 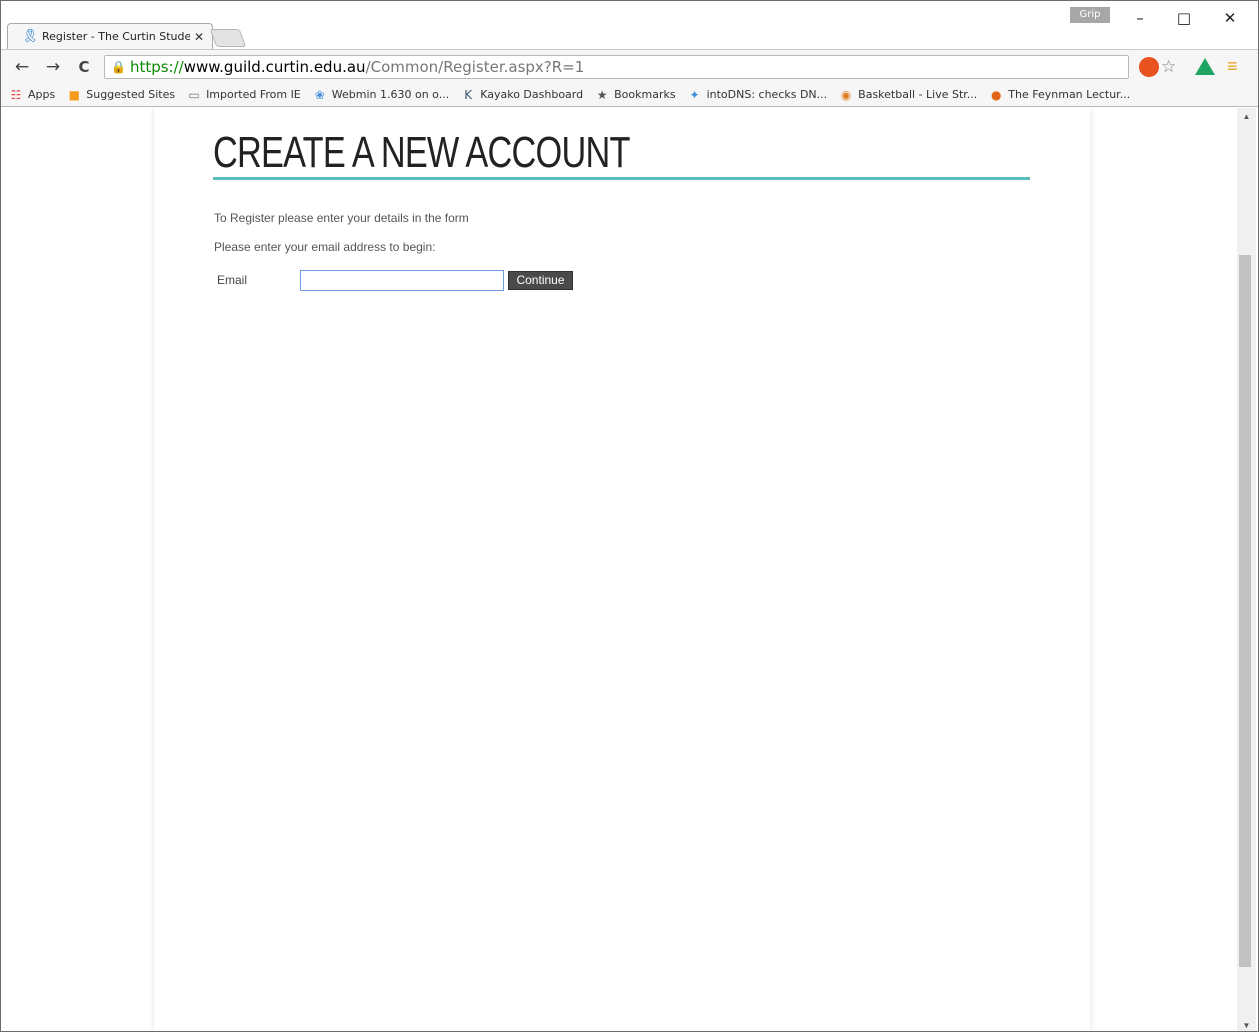 What do you see at coordinates (846, 94) in the screenshot?
I see `basketball-icon: ◉` at bounding box center [846, 94].